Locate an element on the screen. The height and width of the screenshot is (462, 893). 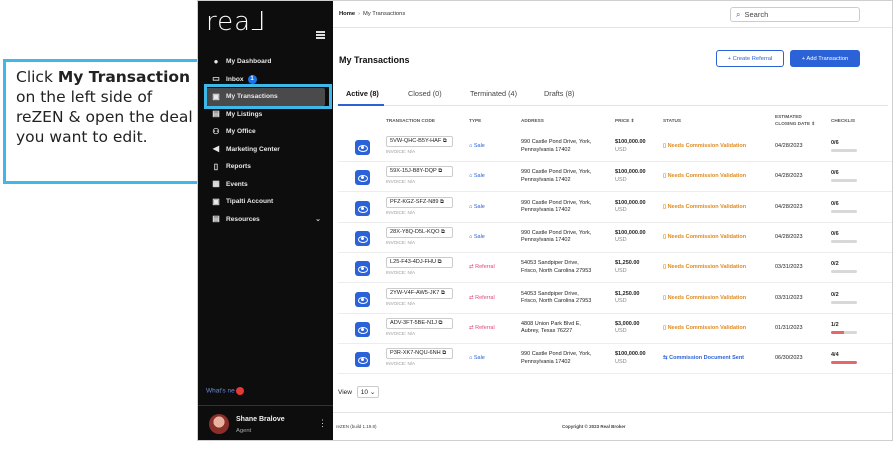
user-profile: Shane Bralove Agent ⋮ is located at coordinates (265, 422).